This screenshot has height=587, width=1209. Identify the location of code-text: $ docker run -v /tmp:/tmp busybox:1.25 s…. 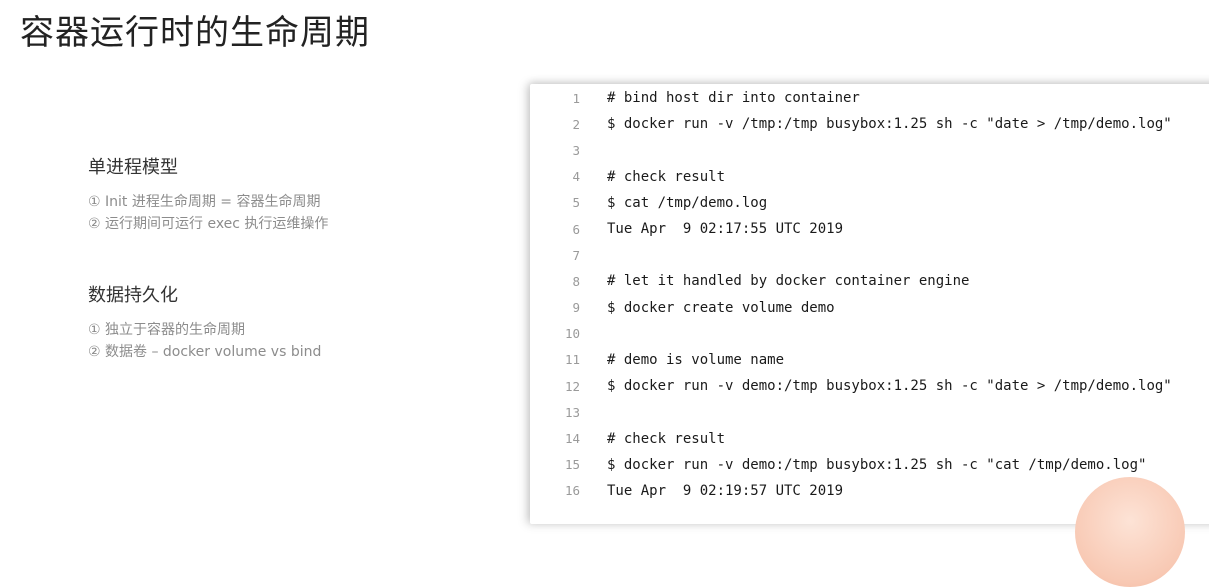
(889, 124).